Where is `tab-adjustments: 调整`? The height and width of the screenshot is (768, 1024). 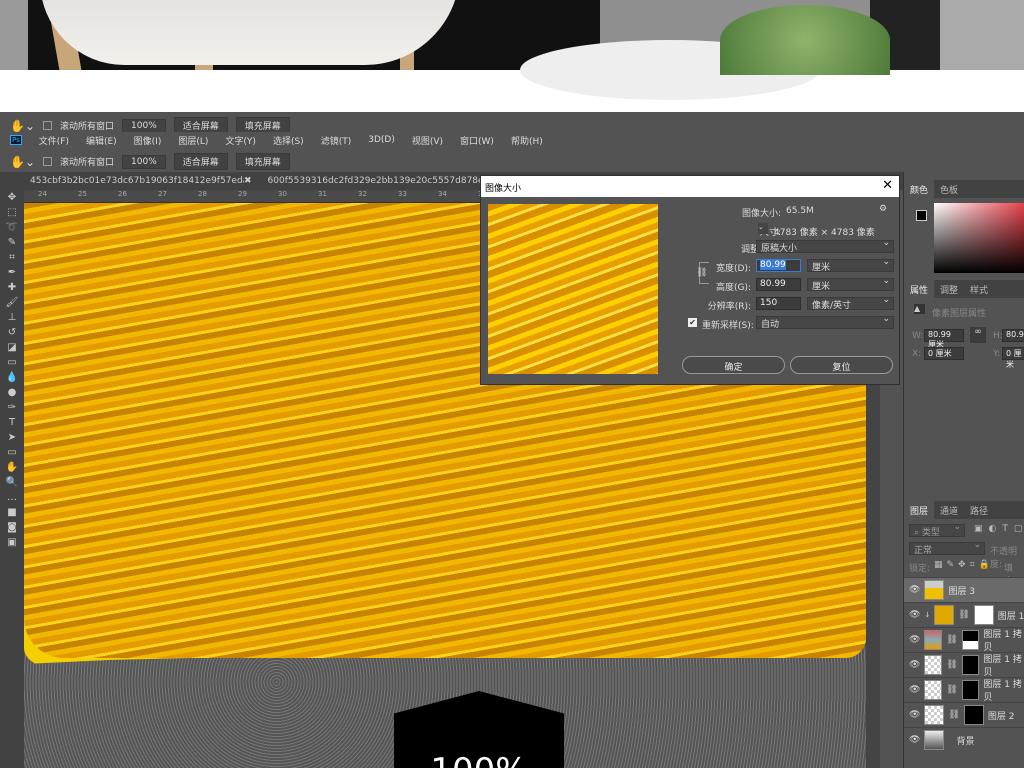
tab-adjustments: 调整 is located at coordinates (949, 289).